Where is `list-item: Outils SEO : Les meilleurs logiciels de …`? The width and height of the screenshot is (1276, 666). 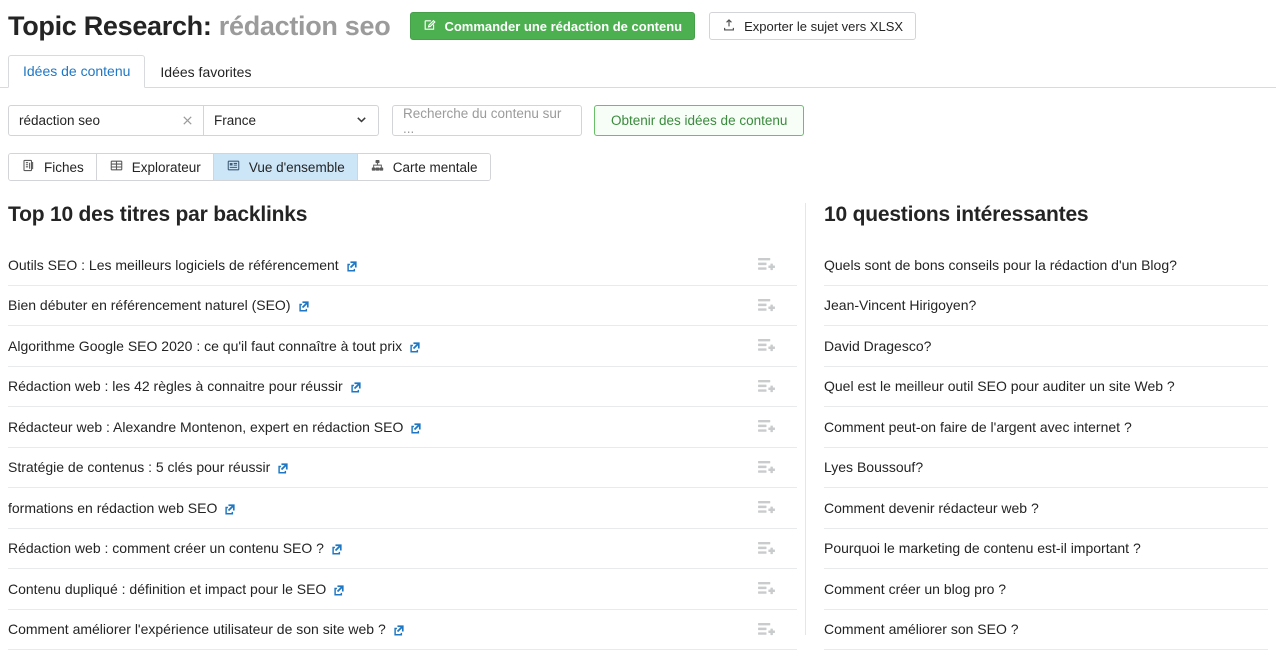
list-item: Outils SEO : Les meilleurs logiciels de … is located at coordinates (402, 265).